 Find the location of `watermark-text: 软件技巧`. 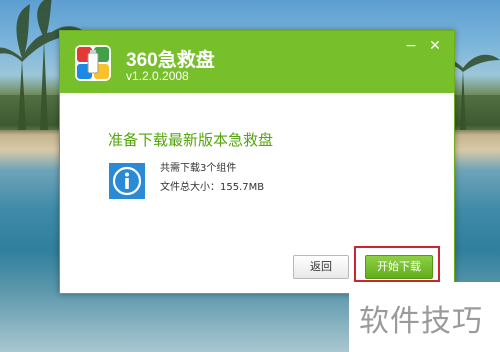

watermark-text: 软件技巧 is located at coordinates (421, 321).